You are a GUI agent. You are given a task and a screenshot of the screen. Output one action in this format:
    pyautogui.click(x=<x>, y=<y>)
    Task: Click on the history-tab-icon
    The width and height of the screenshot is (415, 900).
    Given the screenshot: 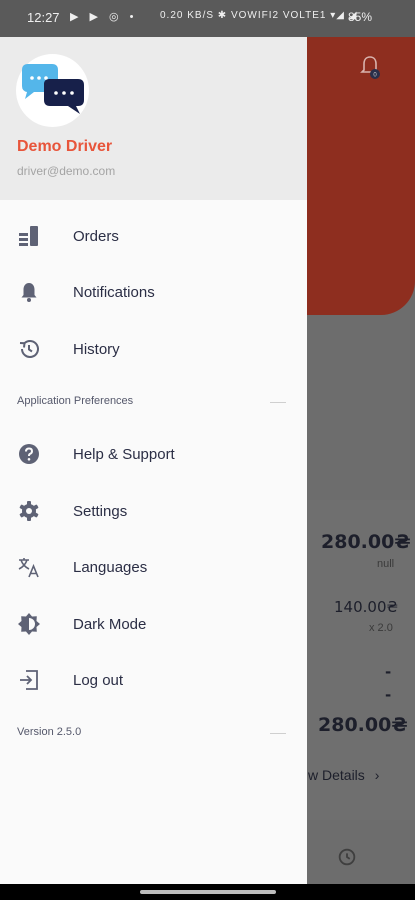 What is the action you would take?
    pyautogui.click(x=347, y=857)
    